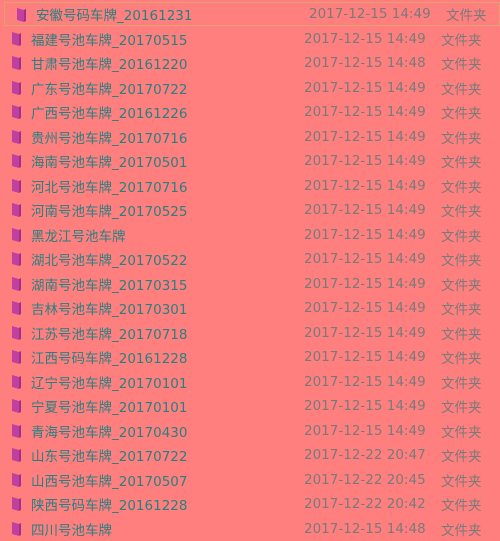 The width and height of the screenshot is (500, 541). Describe the element at coordinates (250, 186) in the screenshot. I see `file-row: 河北号池车牌_20170716 2017-12-15 14:49 文件夹` at that location.